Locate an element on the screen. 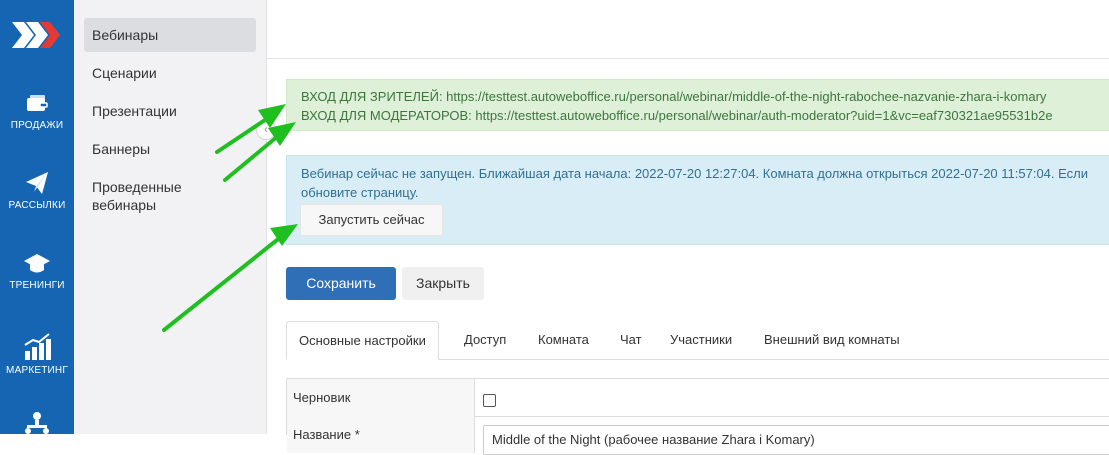  form-row-draft: Черновик is located at coordinates (698, 398).